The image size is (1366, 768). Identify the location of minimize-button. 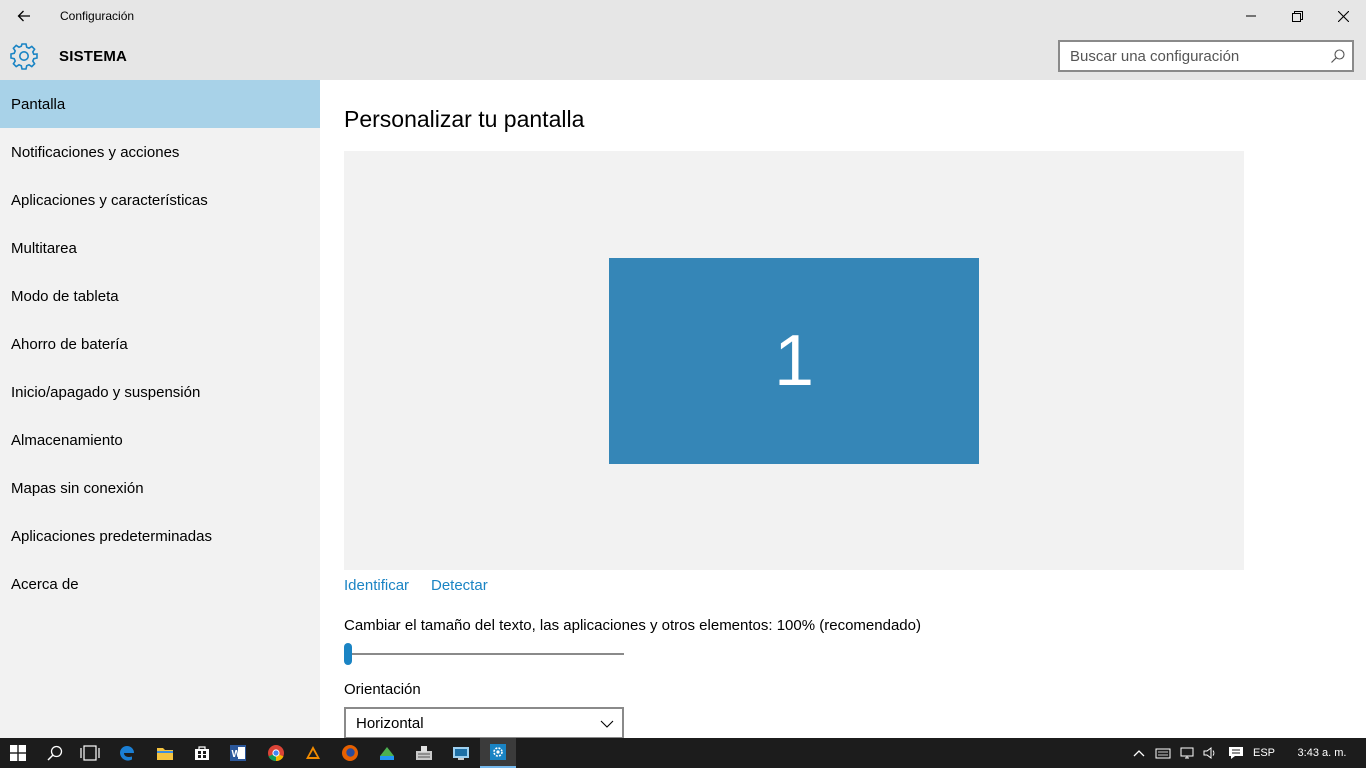
(1251, 16).